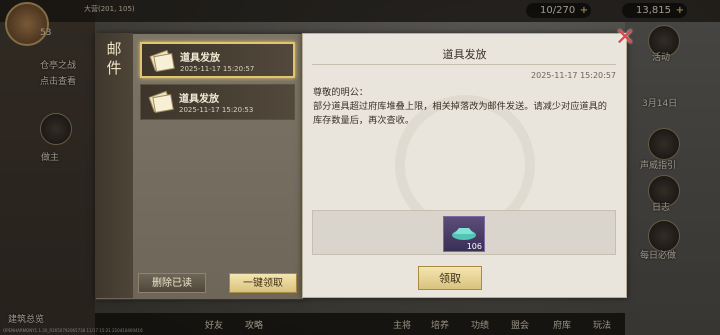 This screenshot has width=720, height=335. What do you see at coordinates (625, 37) in the screenshot?
I see `close-icon: ✕` at bounding box center [625, 37].